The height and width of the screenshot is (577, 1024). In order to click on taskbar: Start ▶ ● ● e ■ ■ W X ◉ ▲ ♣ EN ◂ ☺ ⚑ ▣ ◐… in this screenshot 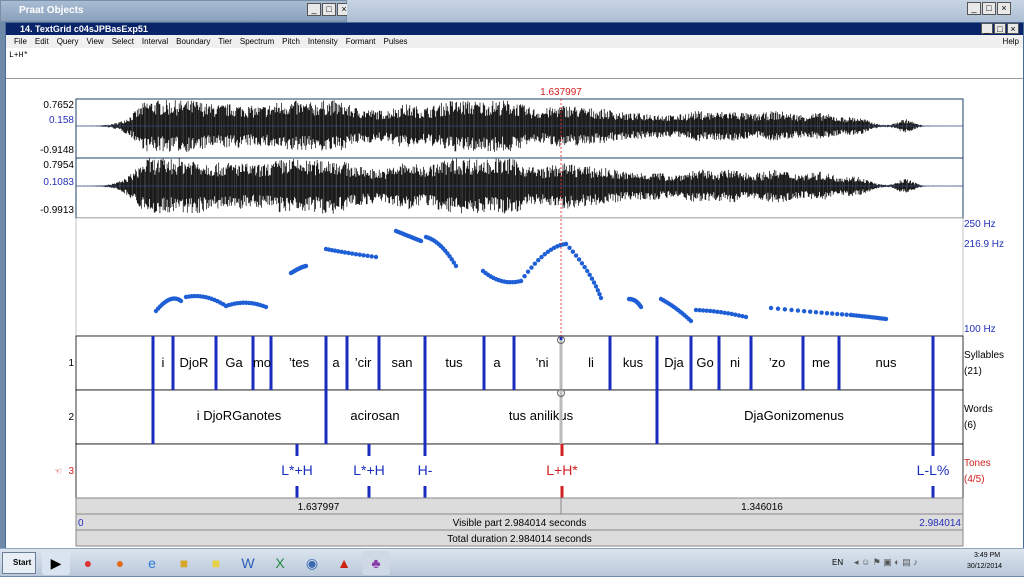, I will do `click(512, 562)`.